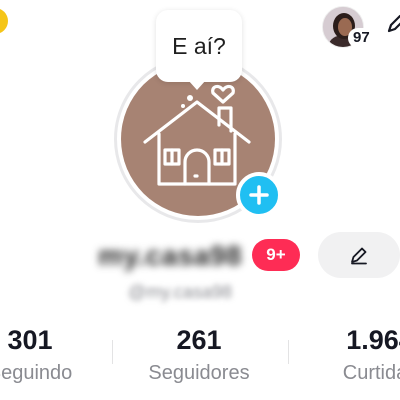 This screenshot has height=400, width=400. I want to click on friends-widget: 97, so click(352, 28).